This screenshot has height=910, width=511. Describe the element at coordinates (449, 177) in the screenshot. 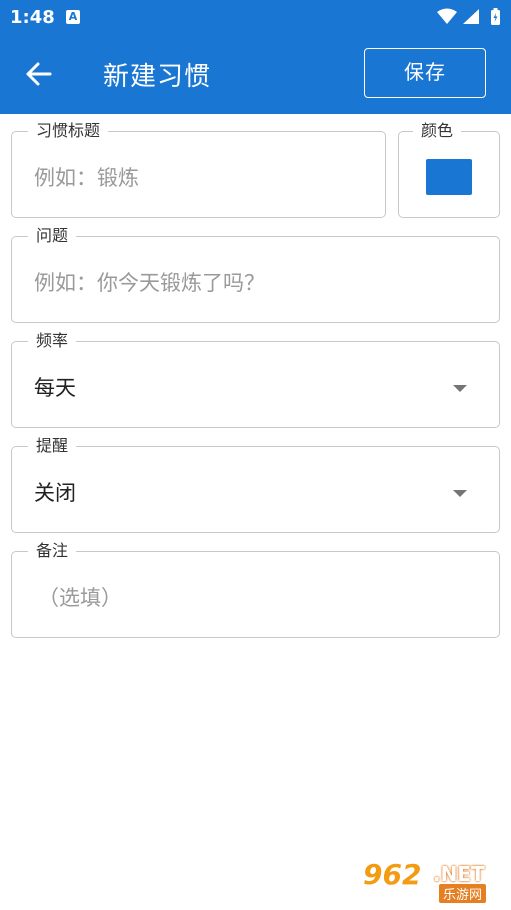

I see `color-swatch` at that location.